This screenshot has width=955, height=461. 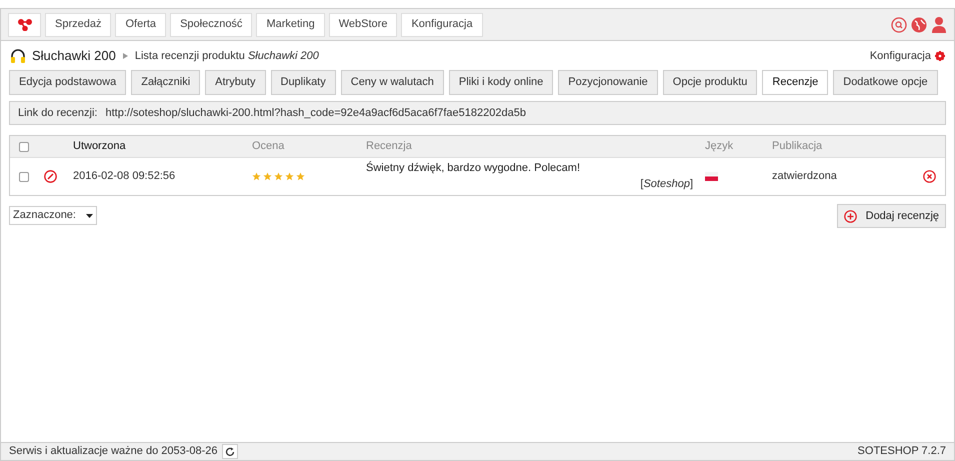 I want to click on table-cell: 2016-02-08 09:52:56, so click(x=124, y=176).